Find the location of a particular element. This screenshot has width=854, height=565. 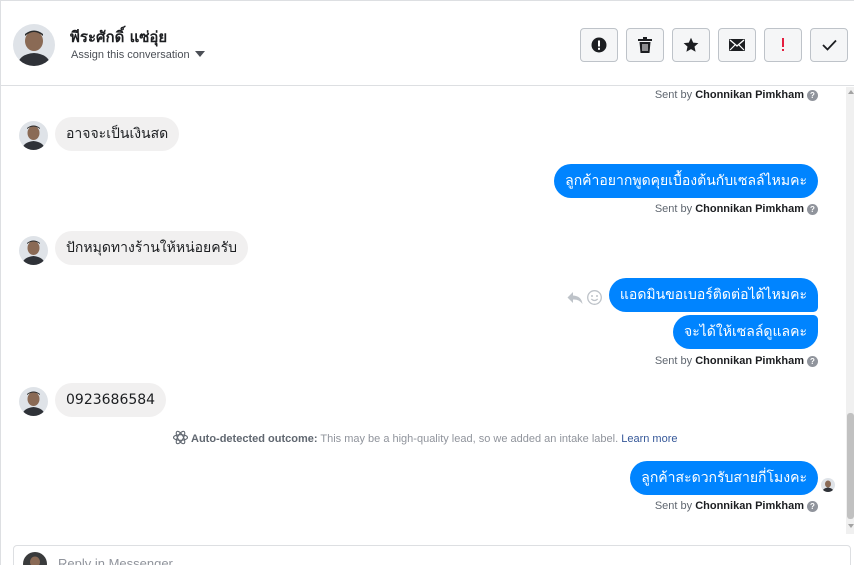

spam-alert-icon is located at coordinates (599, 45).